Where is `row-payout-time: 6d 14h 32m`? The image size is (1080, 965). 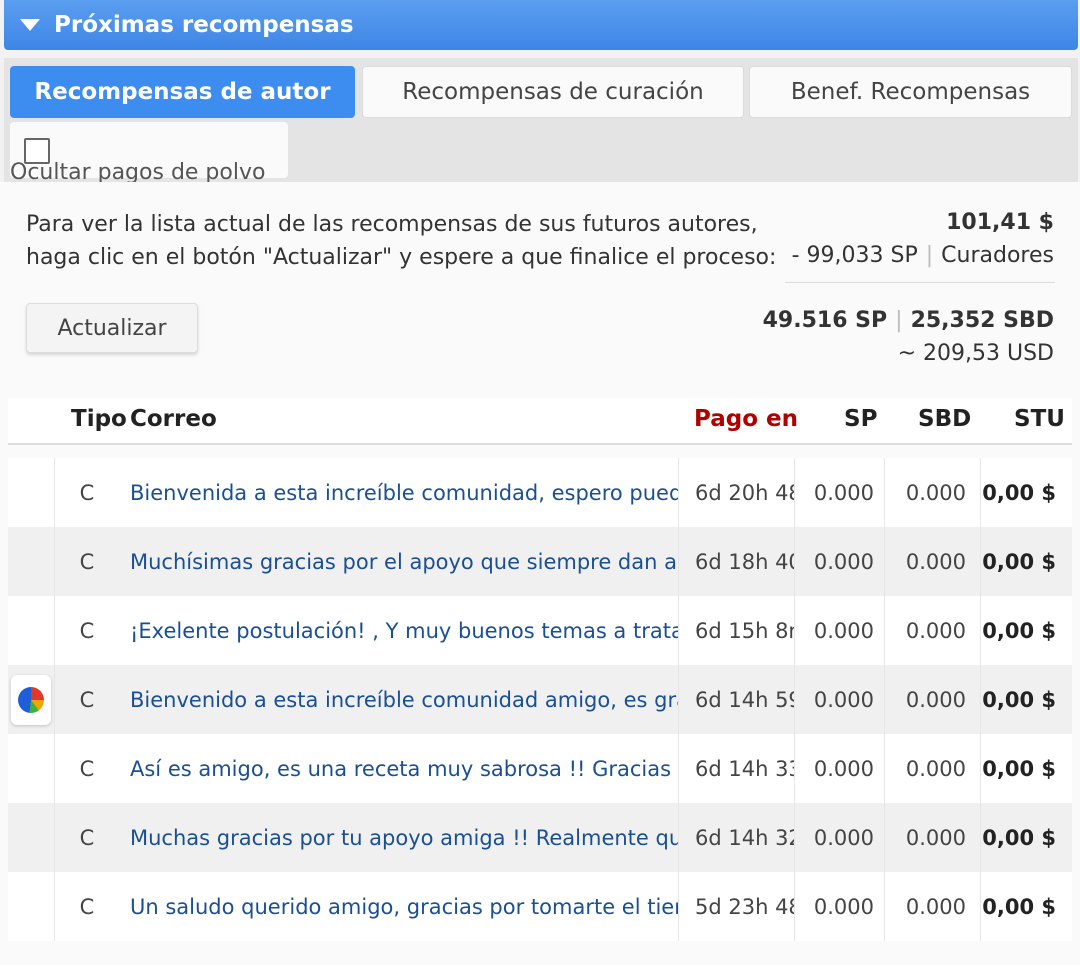 row-payout-time: 6d 14h 32m is located at coordinates (736, 837).